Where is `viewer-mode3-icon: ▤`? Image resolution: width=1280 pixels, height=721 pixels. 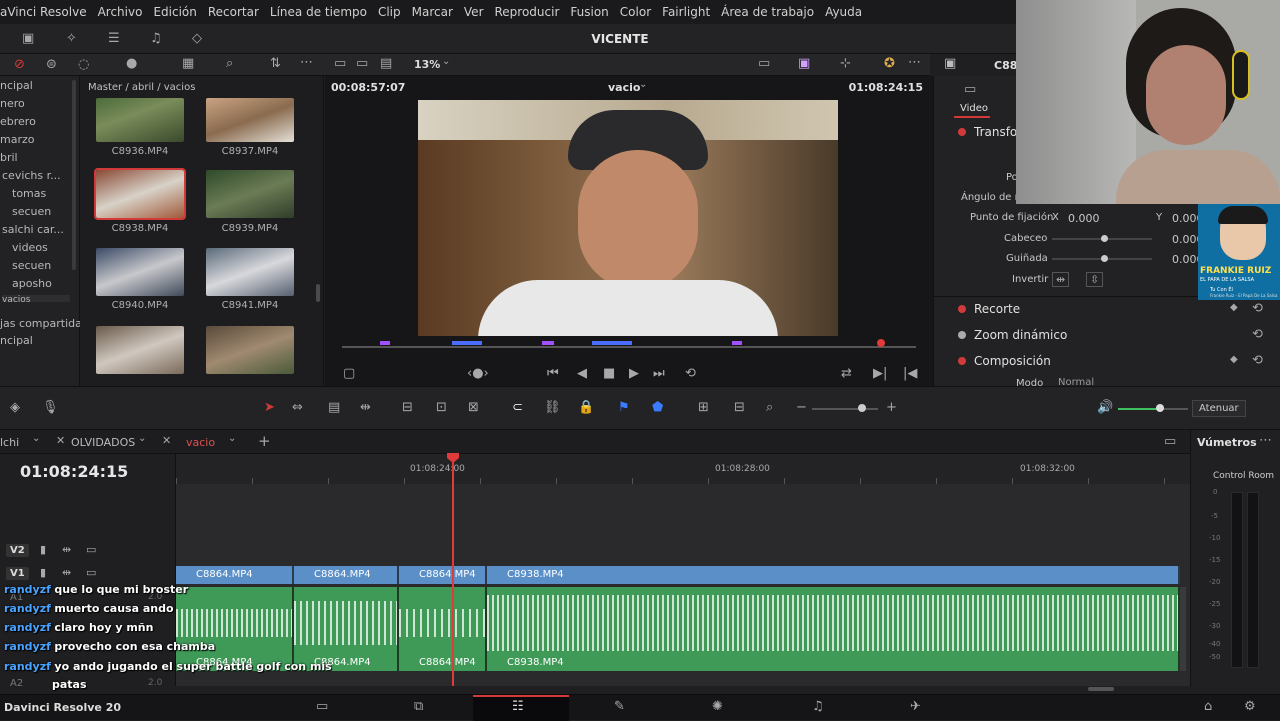 viewer-mode3-icon: ▤ is located at coordinates (386, 63).